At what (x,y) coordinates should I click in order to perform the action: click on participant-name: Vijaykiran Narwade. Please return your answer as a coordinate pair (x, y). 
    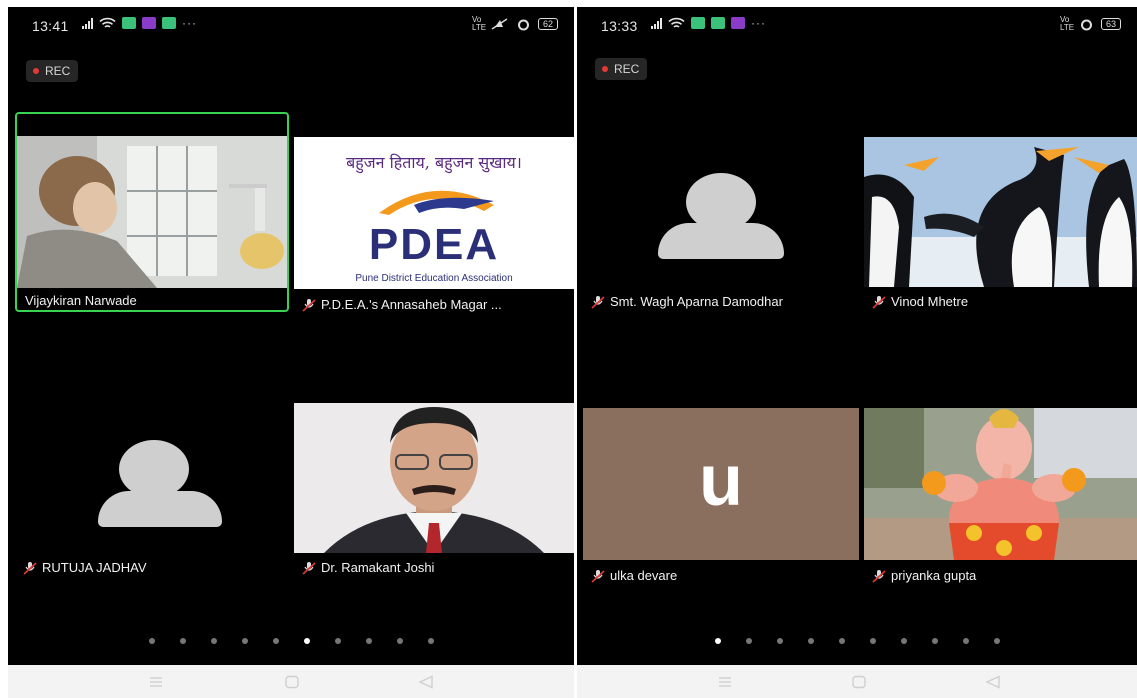
    Looking at the image, I should click on (81, 300).